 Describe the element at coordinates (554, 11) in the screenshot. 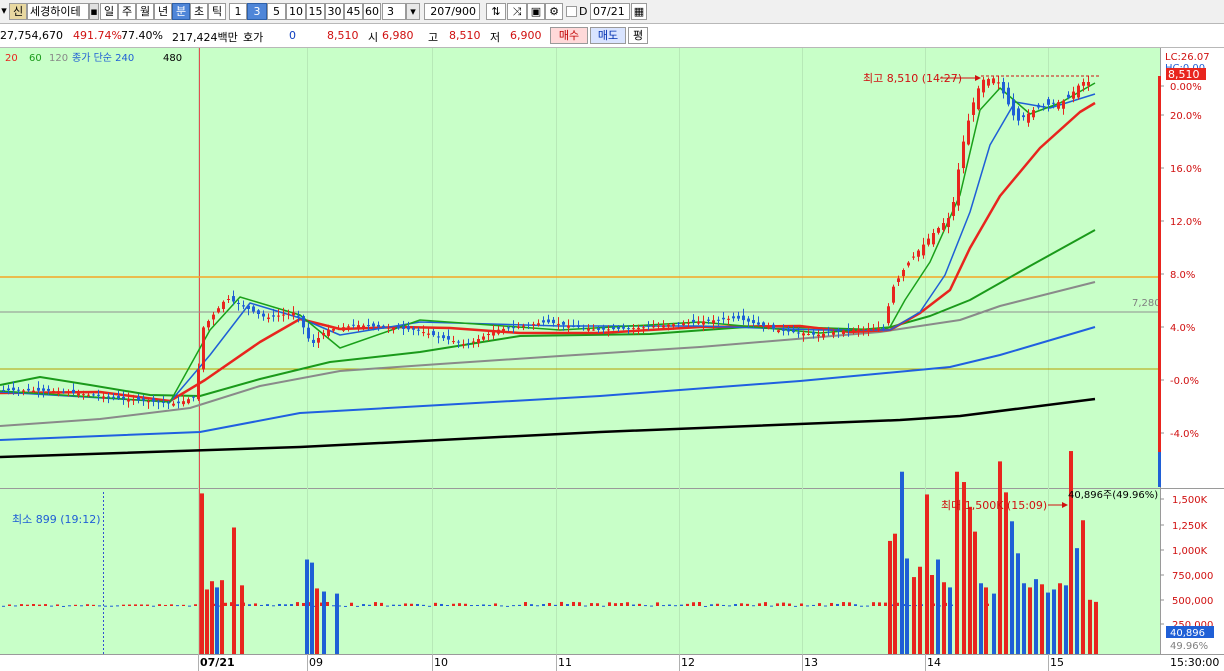

I see `gear-icon: ⚙` at that location.